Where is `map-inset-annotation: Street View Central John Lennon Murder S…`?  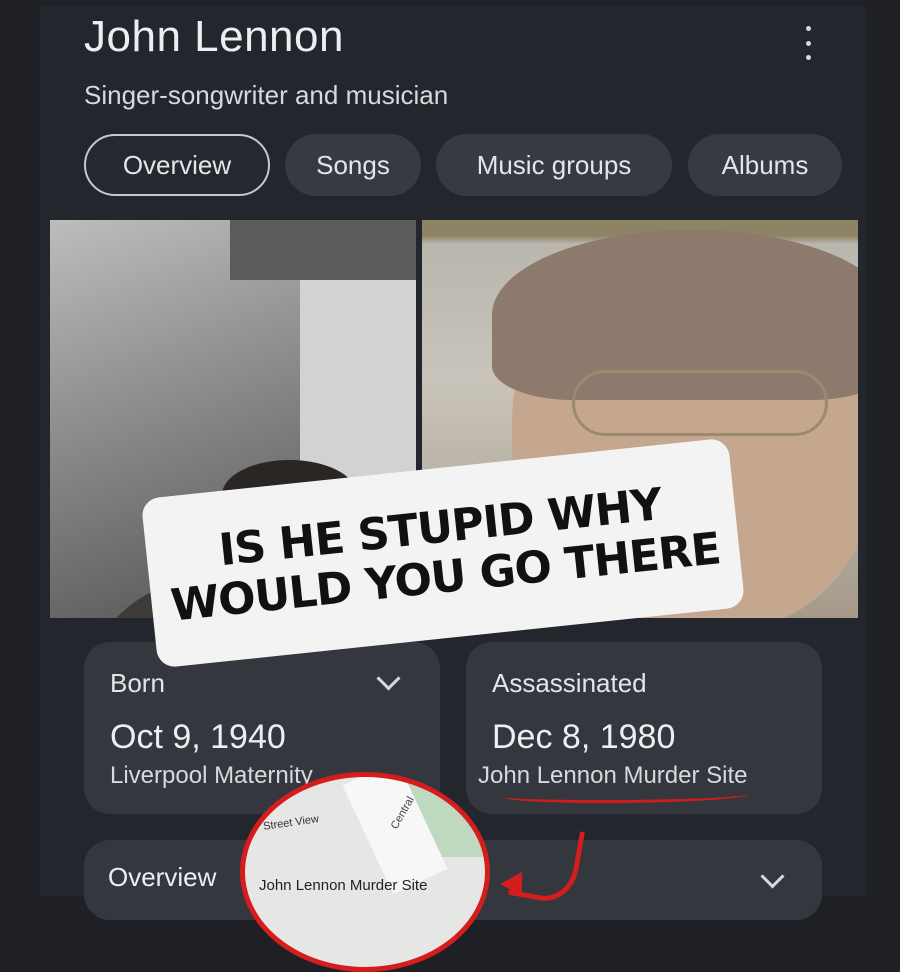
map-inset-annotation: Street View Central John Lennon Murder S… is located at coordinates (365, 872).